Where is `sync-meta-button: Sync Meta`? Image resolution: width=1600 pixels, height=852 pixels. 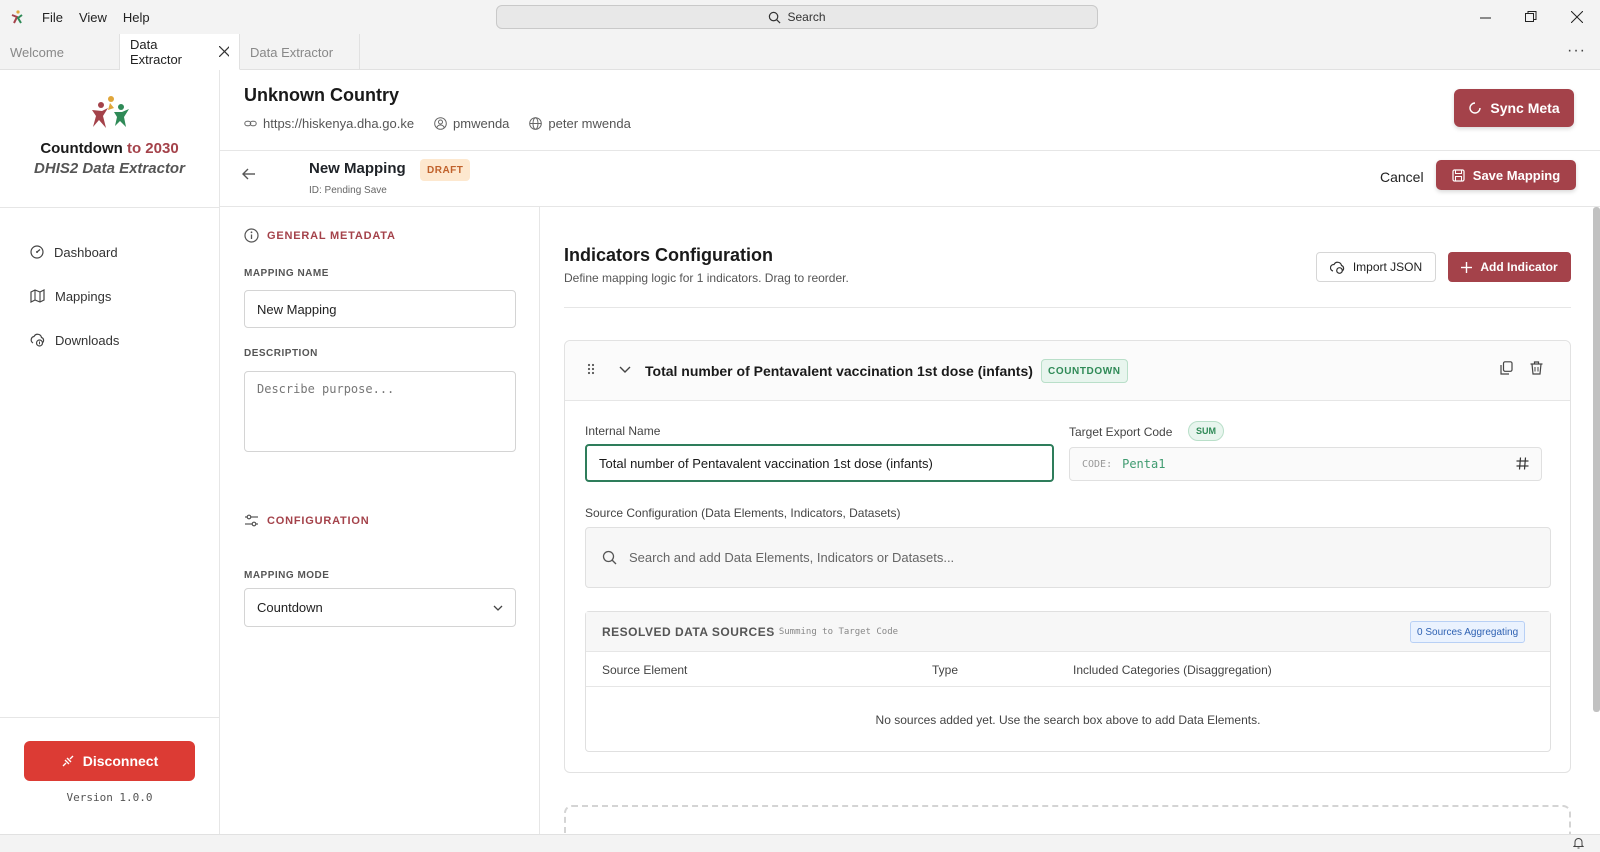
sync-meta-button: Sync Meta is located at coordinates (1514, 108).